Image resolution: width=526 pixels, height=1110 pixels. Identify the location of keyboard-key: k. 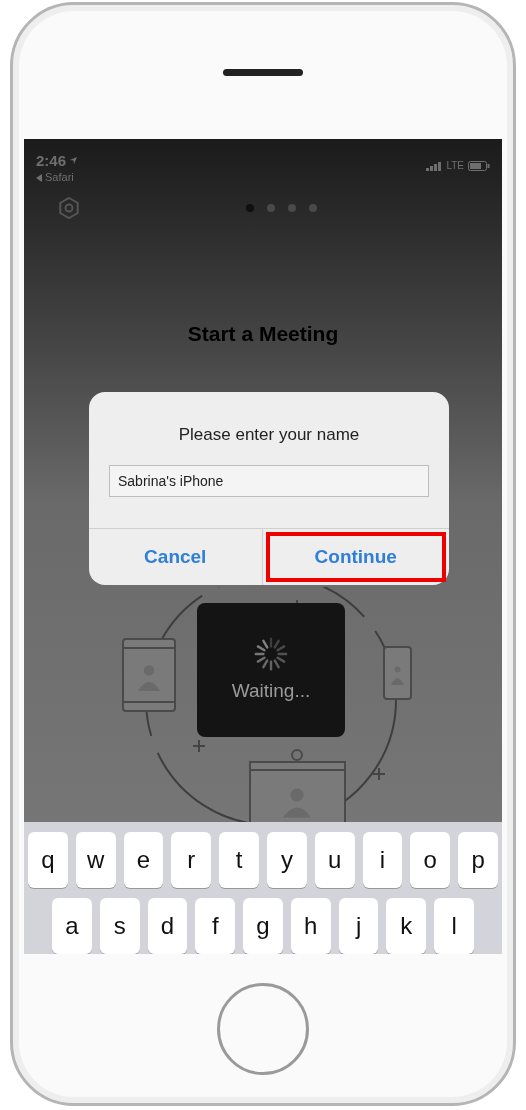
(406, 926).